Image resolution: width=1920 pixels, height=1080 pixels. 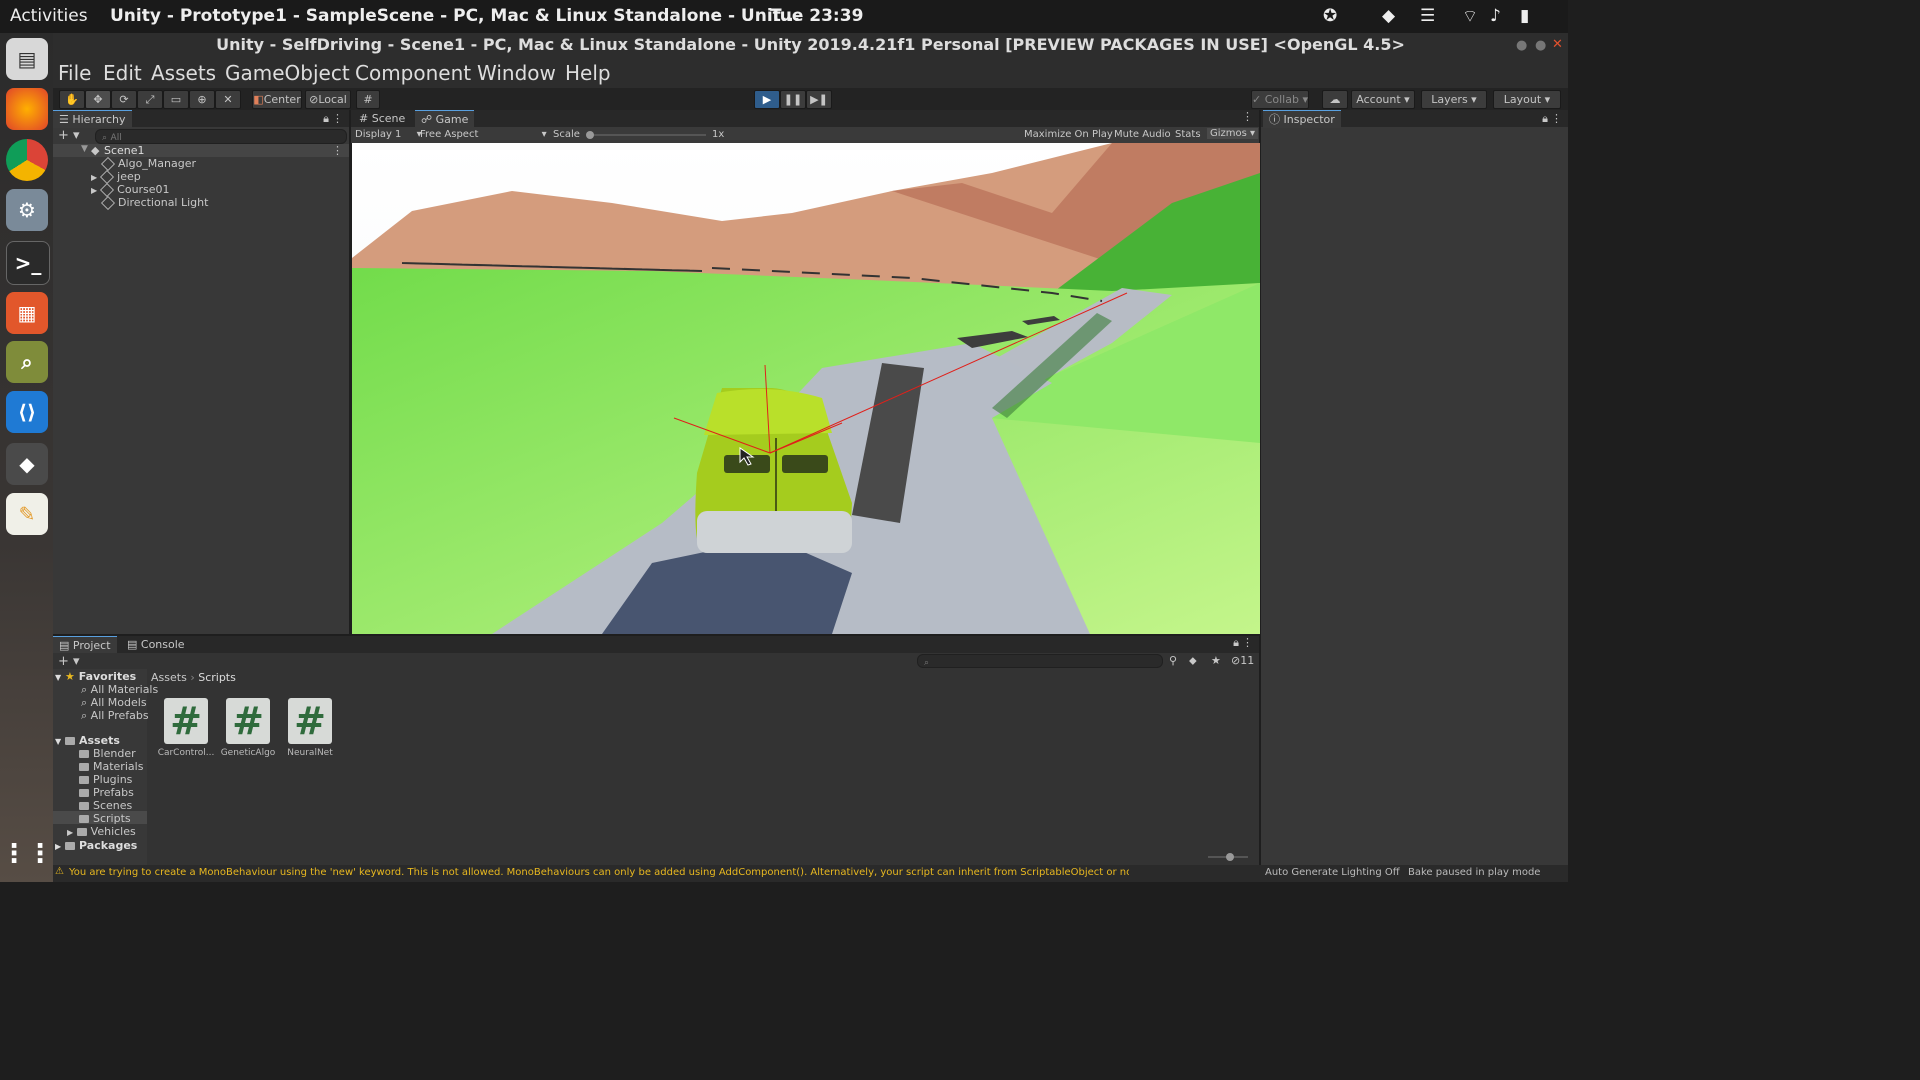 I want to click on menu-component: Component, so click(x=413, y=73).